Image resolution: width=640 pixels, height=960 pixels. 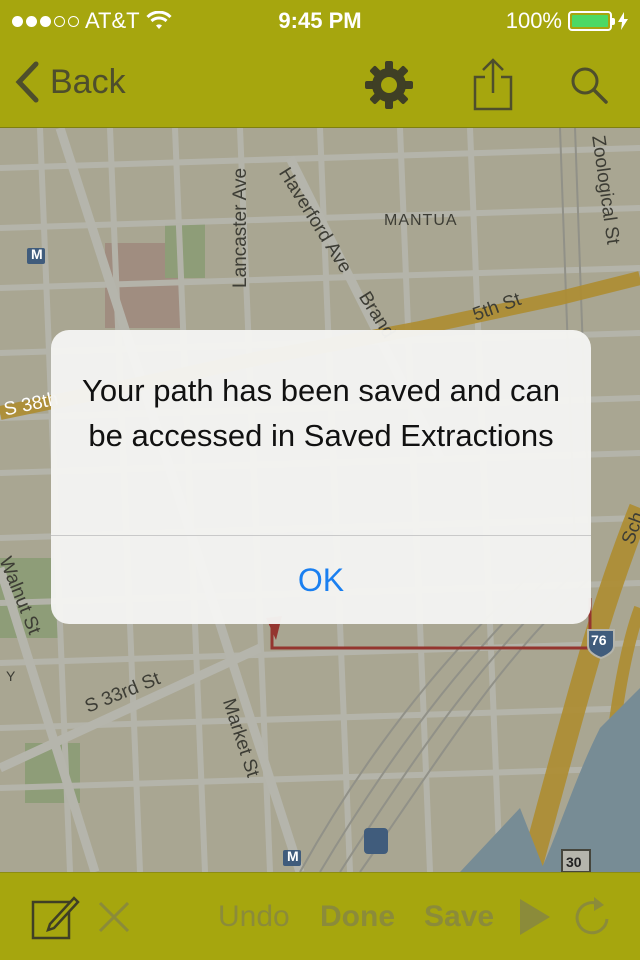 I want to click on play-button, so click(x=535, y=916).